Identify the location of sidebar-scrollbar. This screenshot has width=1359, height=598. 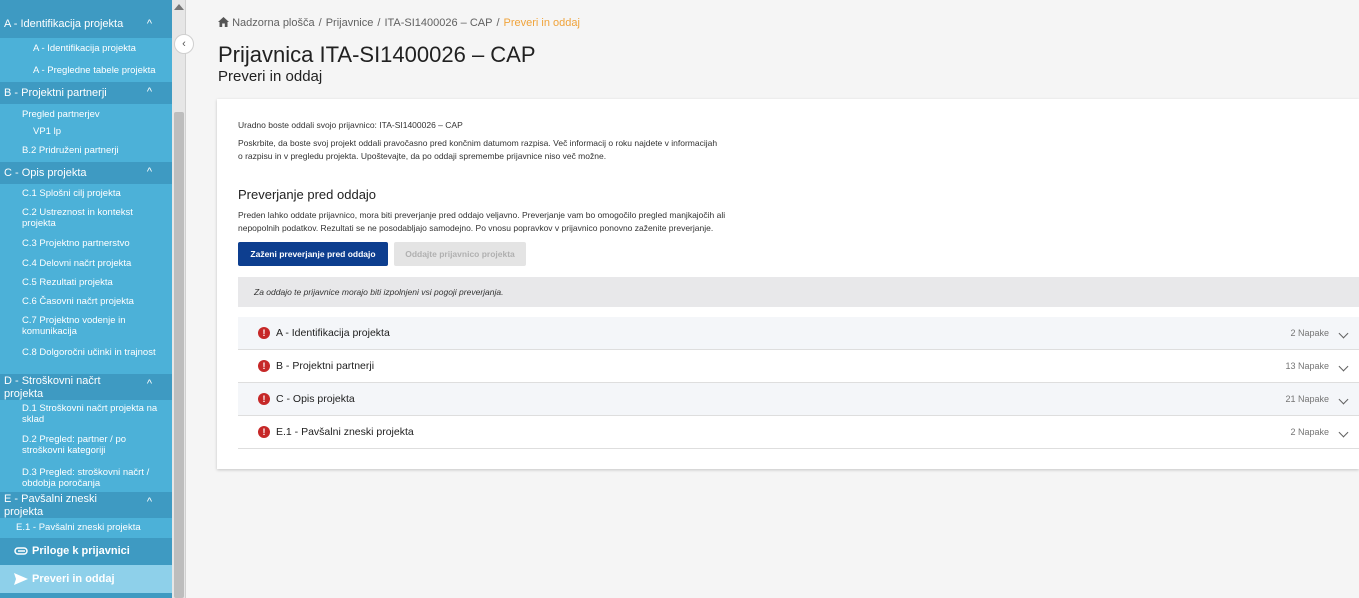
(179, 299).